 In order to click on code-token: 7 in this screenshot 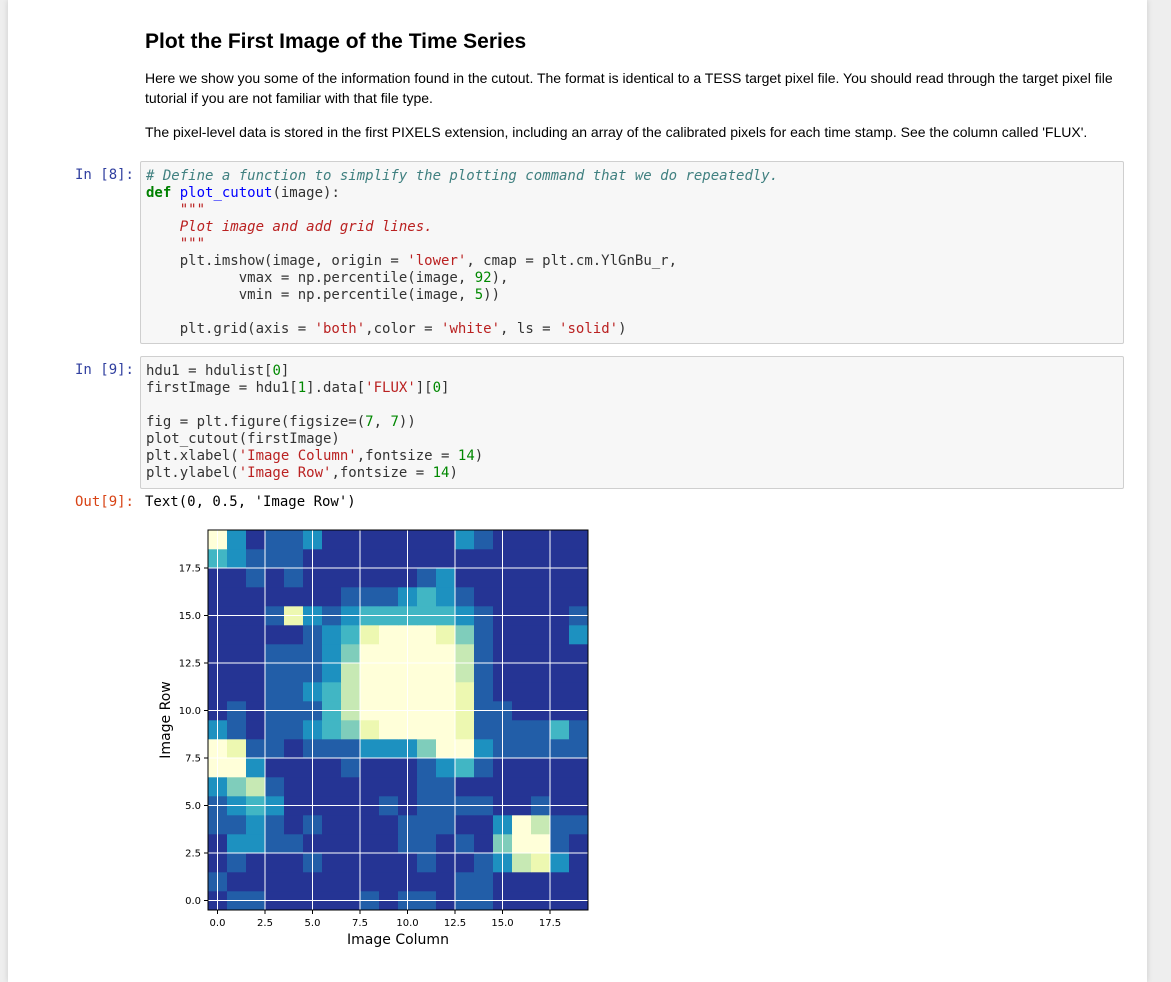, I will do `click(394, 422)`.